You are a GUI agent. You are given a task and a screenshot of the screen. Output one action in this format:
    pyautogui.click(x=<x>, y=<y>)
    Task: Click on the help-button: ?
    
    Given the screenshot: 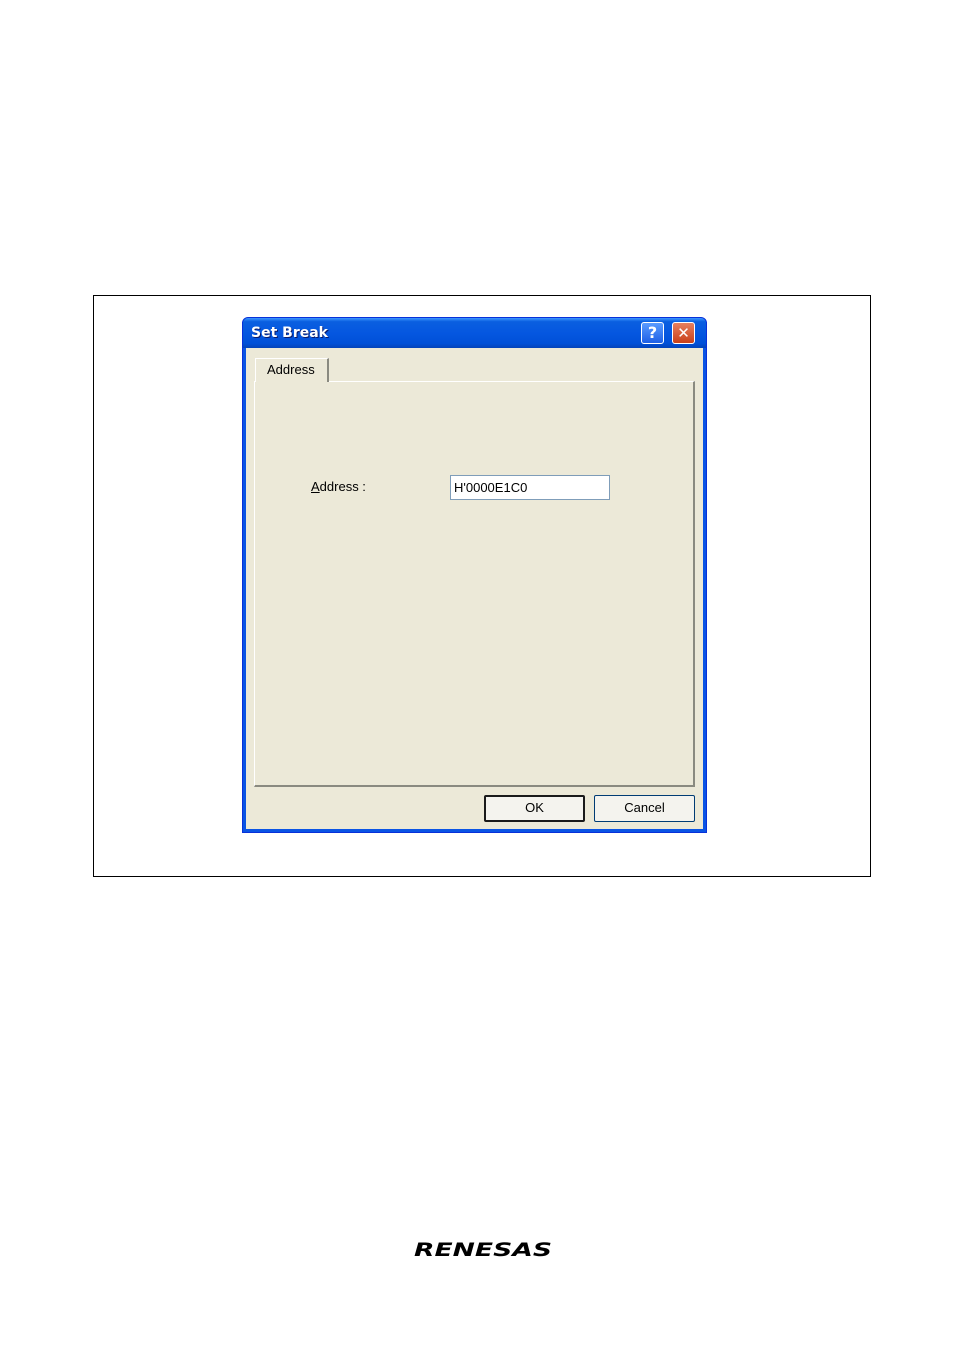 What is the action you would take?
    pyautogui.click(x=652, y=333)
    